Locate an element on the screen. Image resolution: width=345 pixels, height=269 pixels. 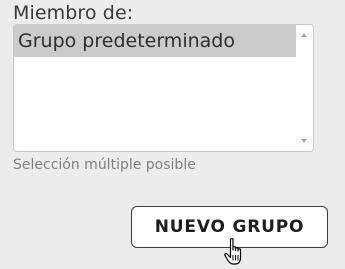
member-of-label: Miembro de: is located at coordinates (73, 13).